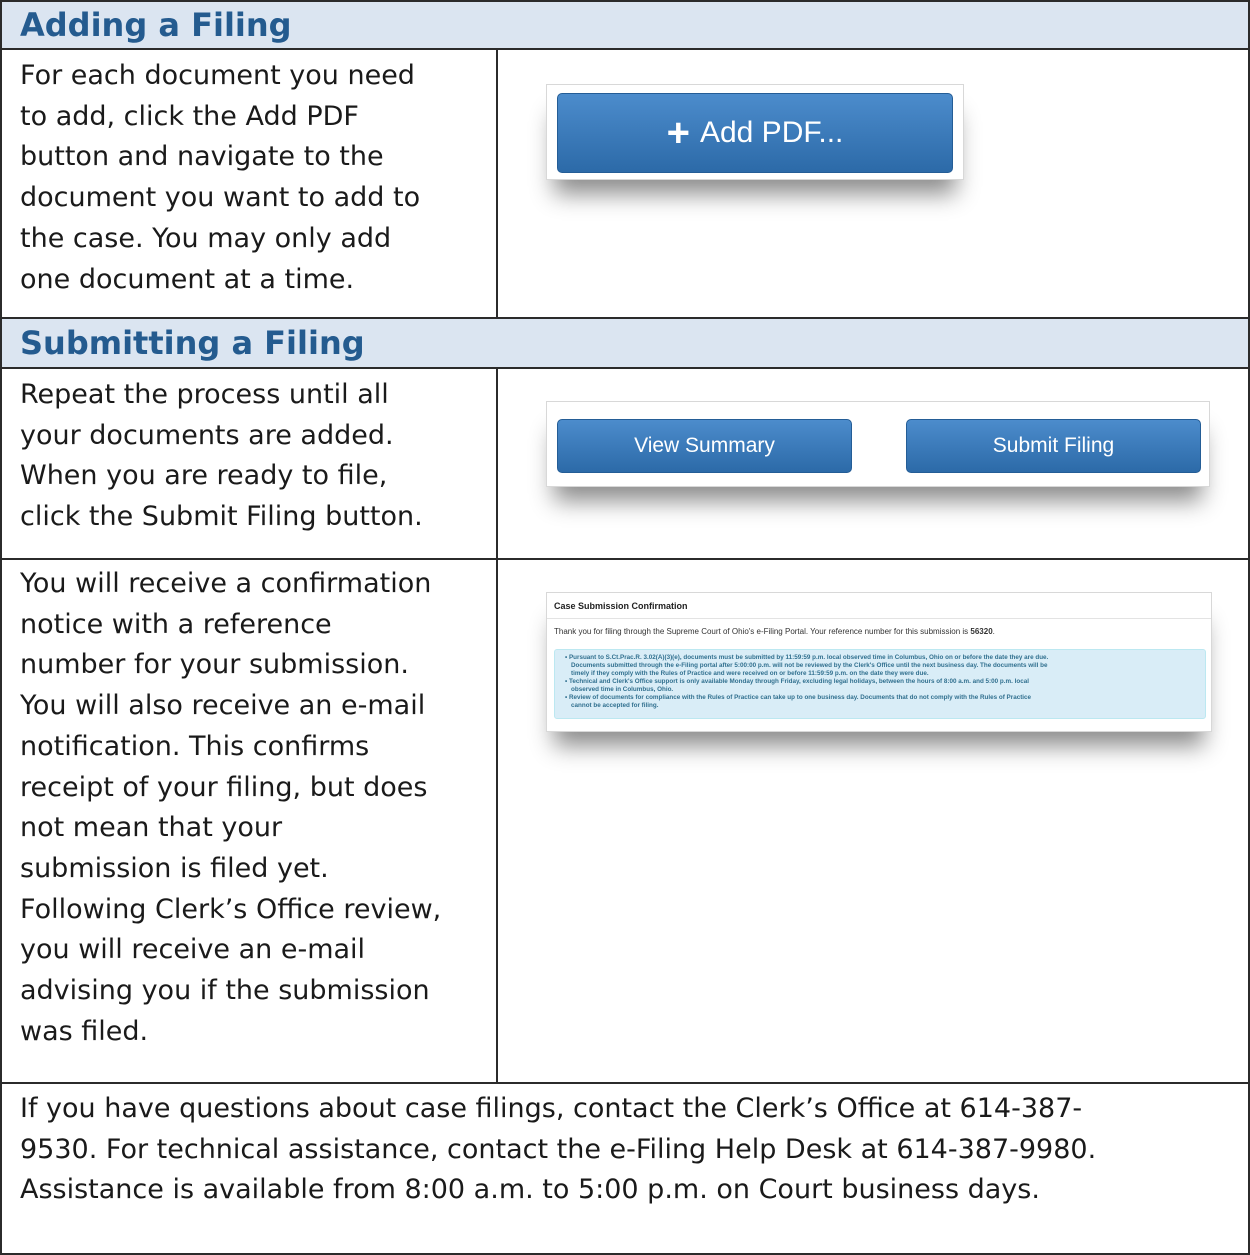  Describe the element at coordinates (622, 689) in the screenshot. I see `note-line: observed time in Columbus, Ohio.` at that location.